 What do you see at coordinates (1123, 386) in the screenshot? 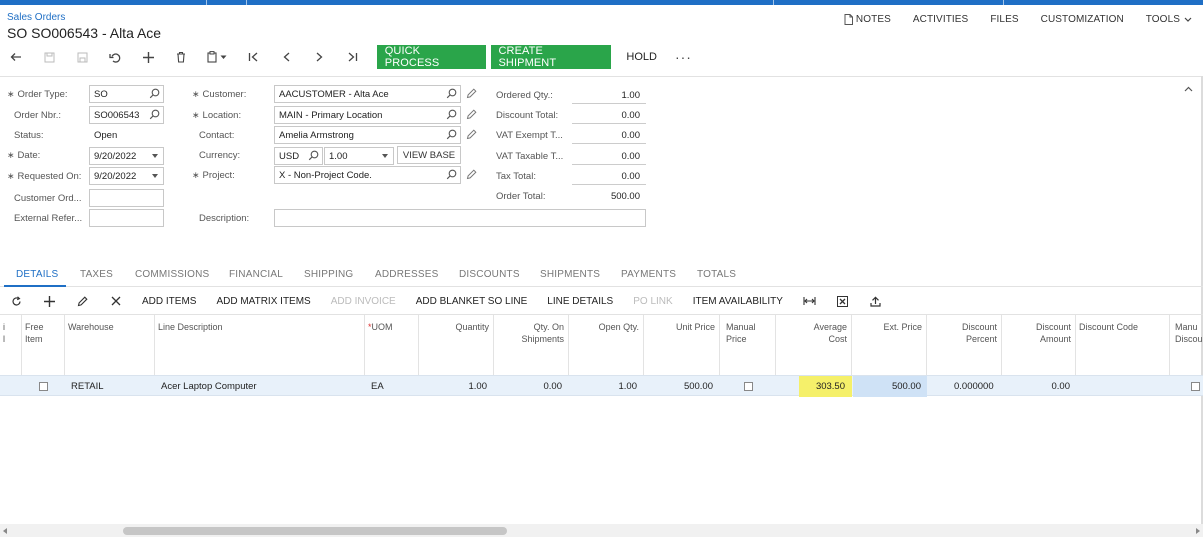
I see `discount-code-cell` at bounding box center [1123, 386].